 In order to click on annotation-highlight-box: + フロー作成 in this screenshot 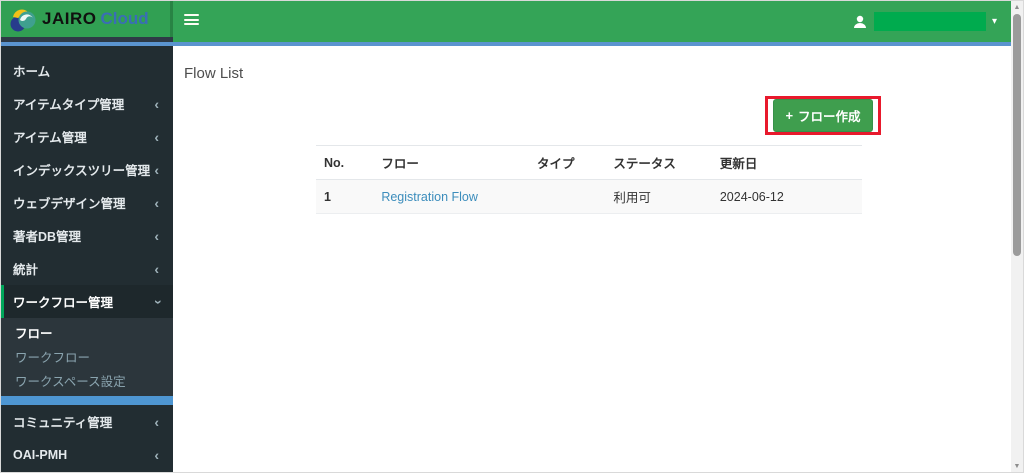, I will do `click(823, 115)`.